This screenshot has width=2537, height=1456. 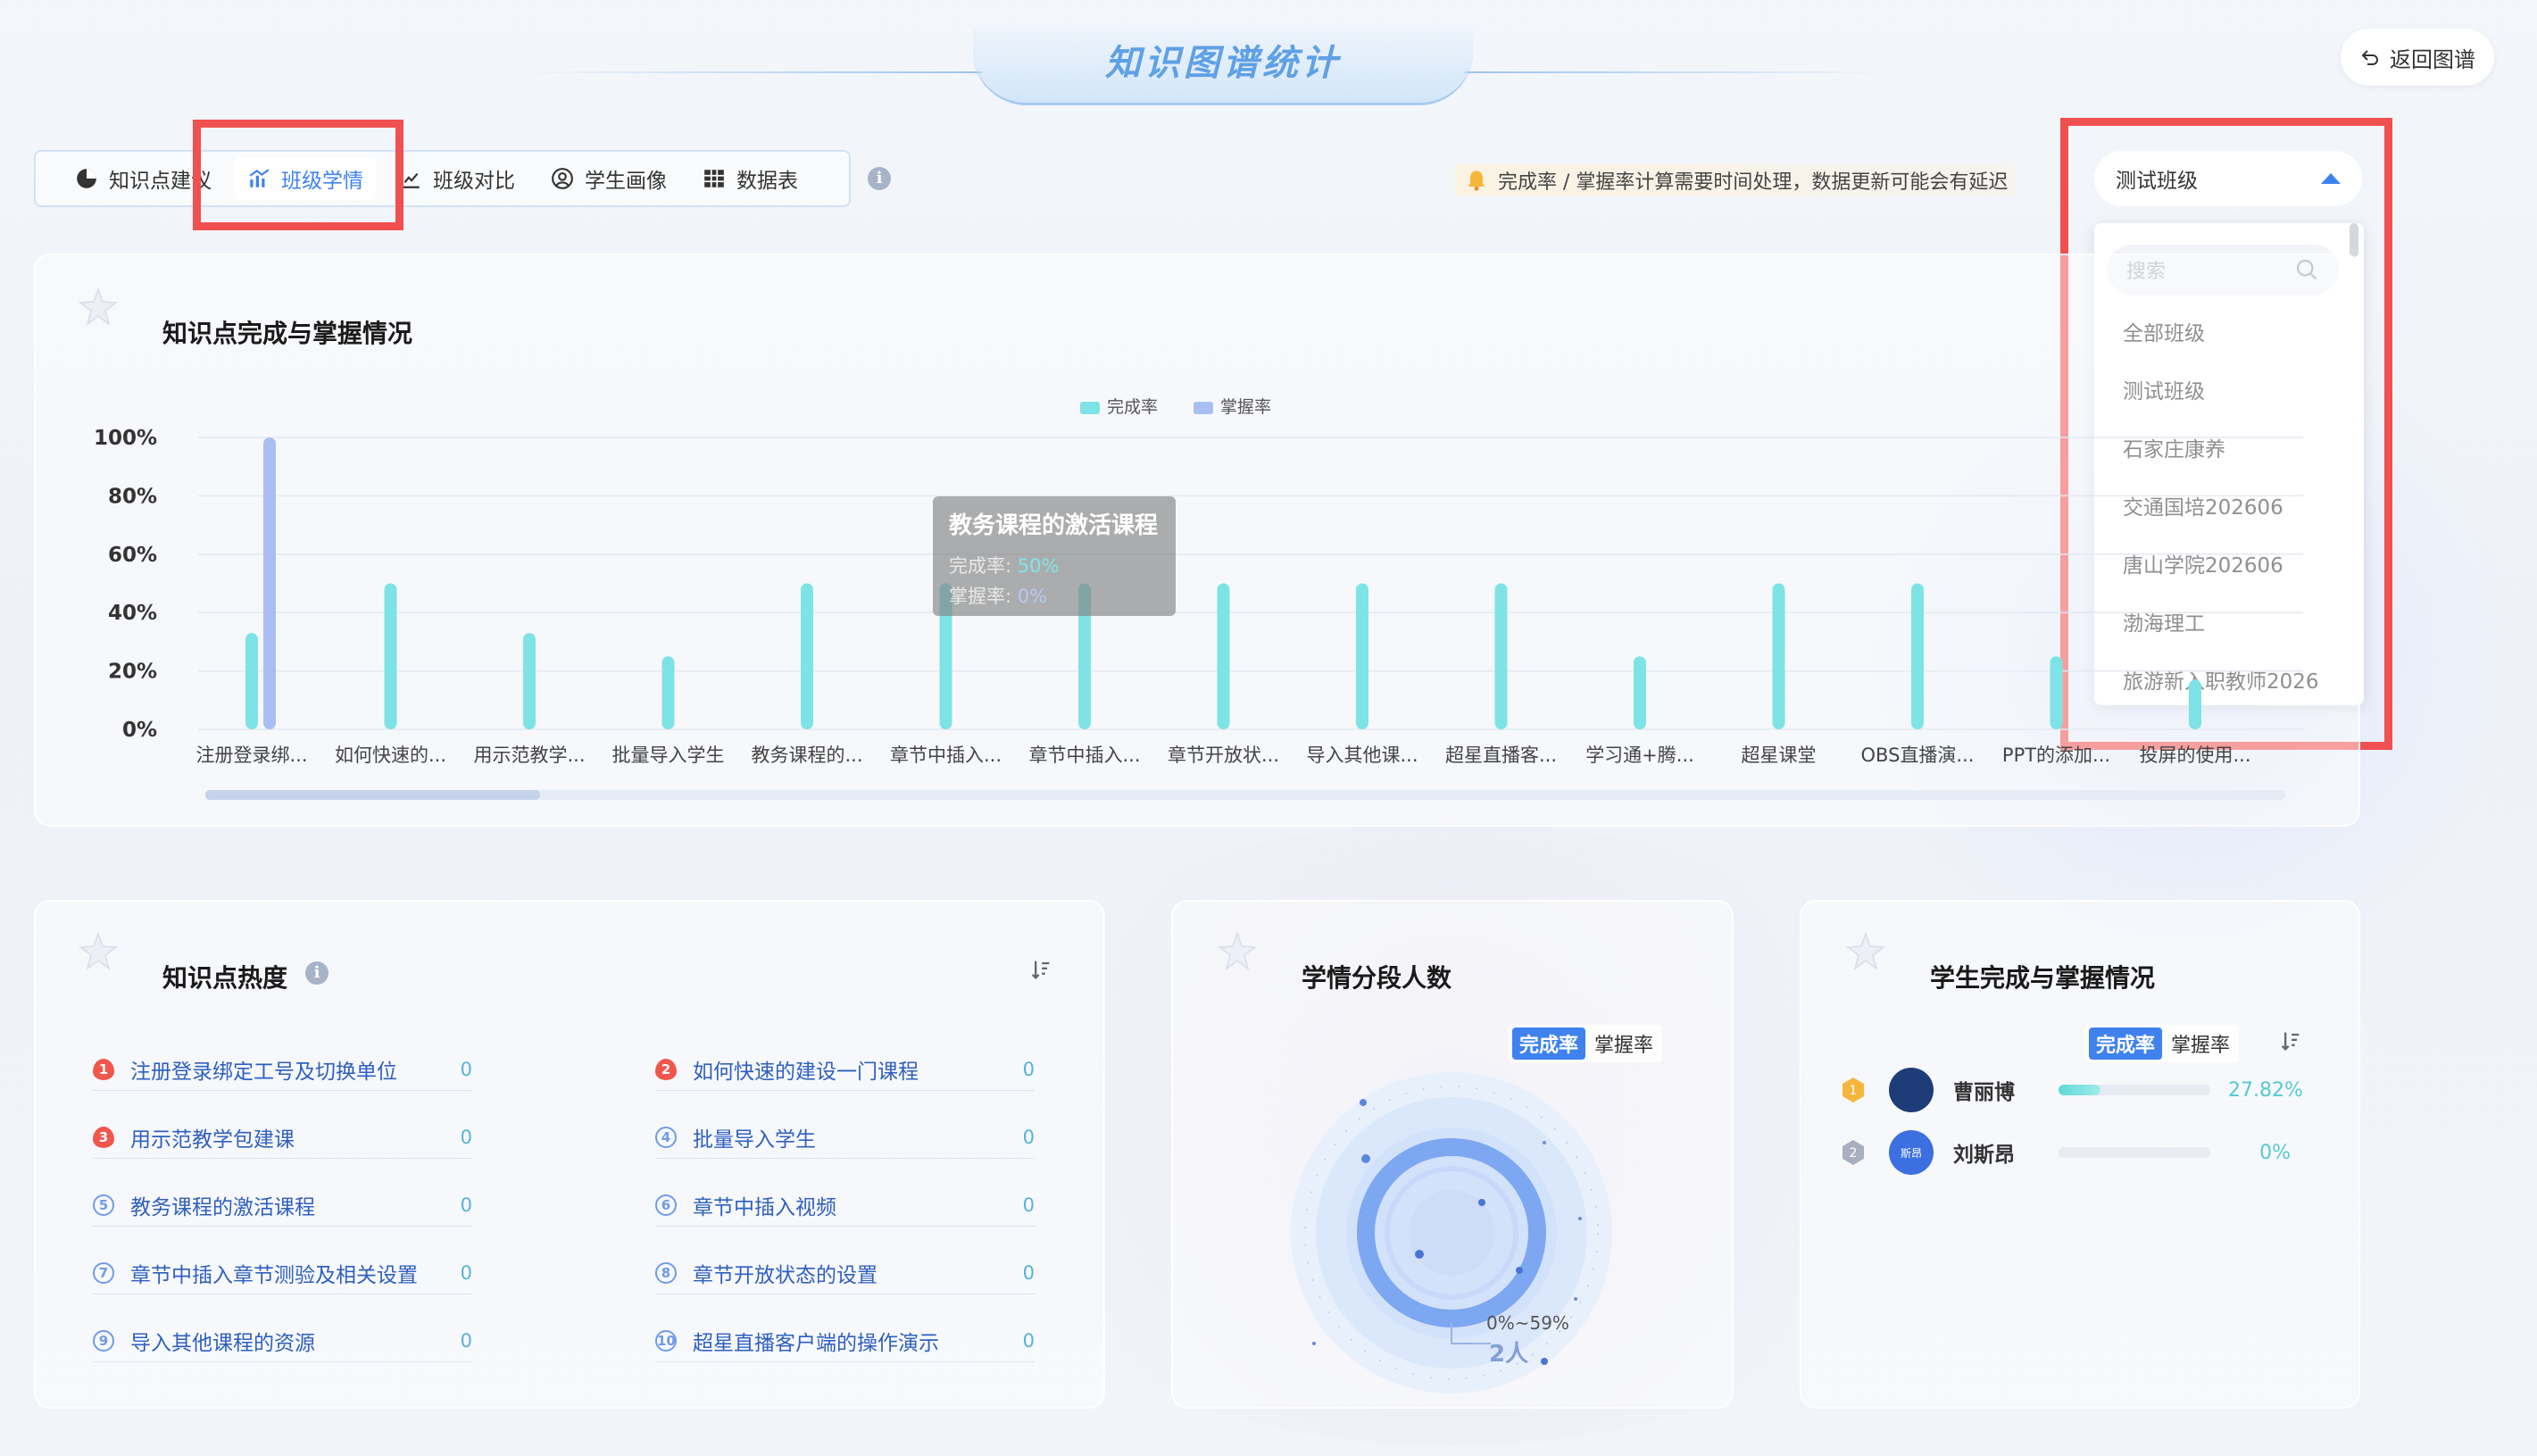 What do you see at coordinates (668, 755) in the screenshot?
I see `x-tick-label: 批量导入学生` at bounding box center [668, 755].